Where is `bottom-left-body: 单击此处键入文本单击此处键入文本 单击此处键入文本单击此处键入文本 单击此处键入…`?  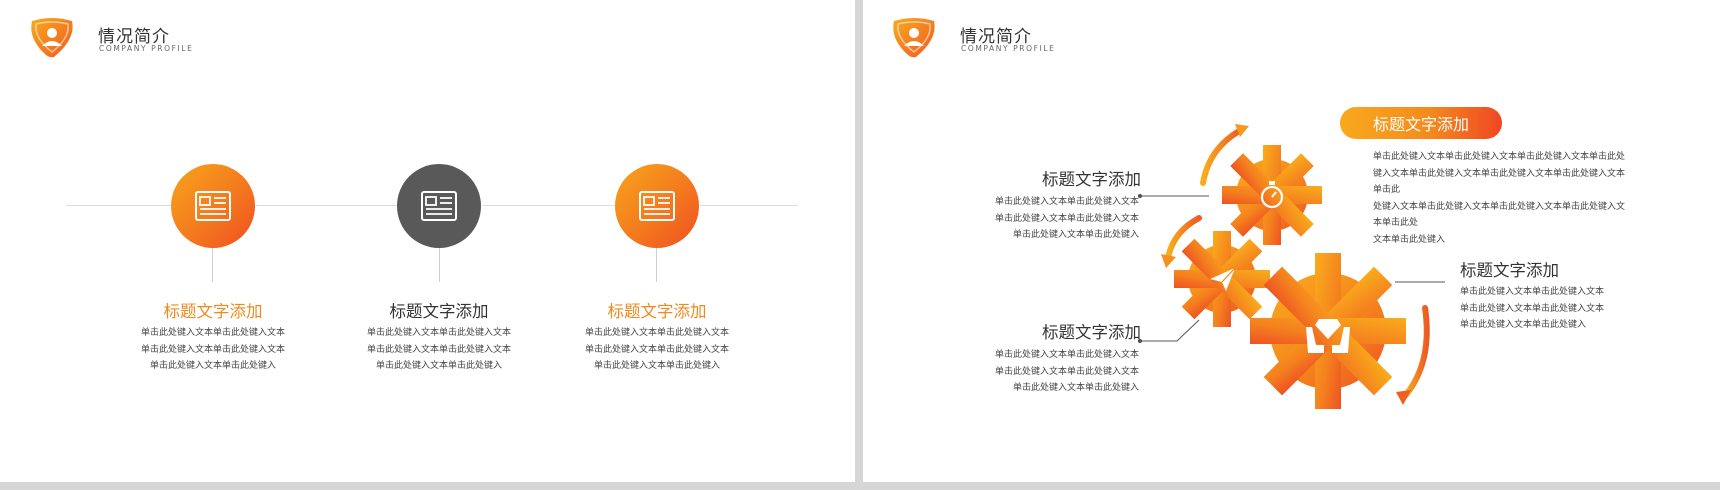
bottom-left-body: 单击此处键入文本单击此处键入文本 单击此处键入文本单击此处键入文本 单击此处键入… is located at coordinates (1050, 372).